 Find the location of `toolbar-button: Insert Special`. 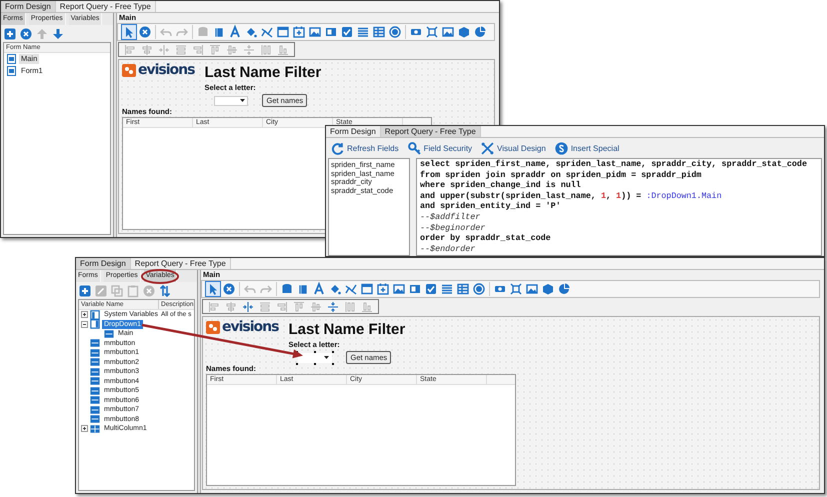

toolbar-button: Insert Special is located at coordinates (587, 148).